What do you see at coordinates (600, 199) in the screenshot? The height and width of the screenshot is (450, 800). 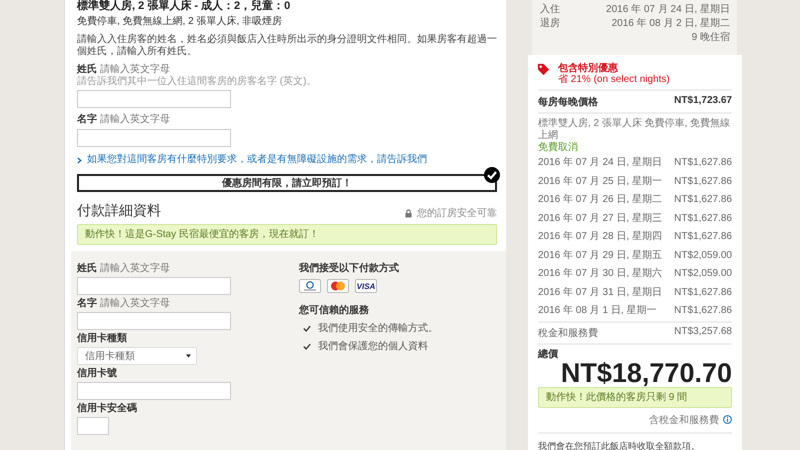 I see `night-date: 2016 年 07 月 26 日, 星期二` at bounding box center [600, 199].